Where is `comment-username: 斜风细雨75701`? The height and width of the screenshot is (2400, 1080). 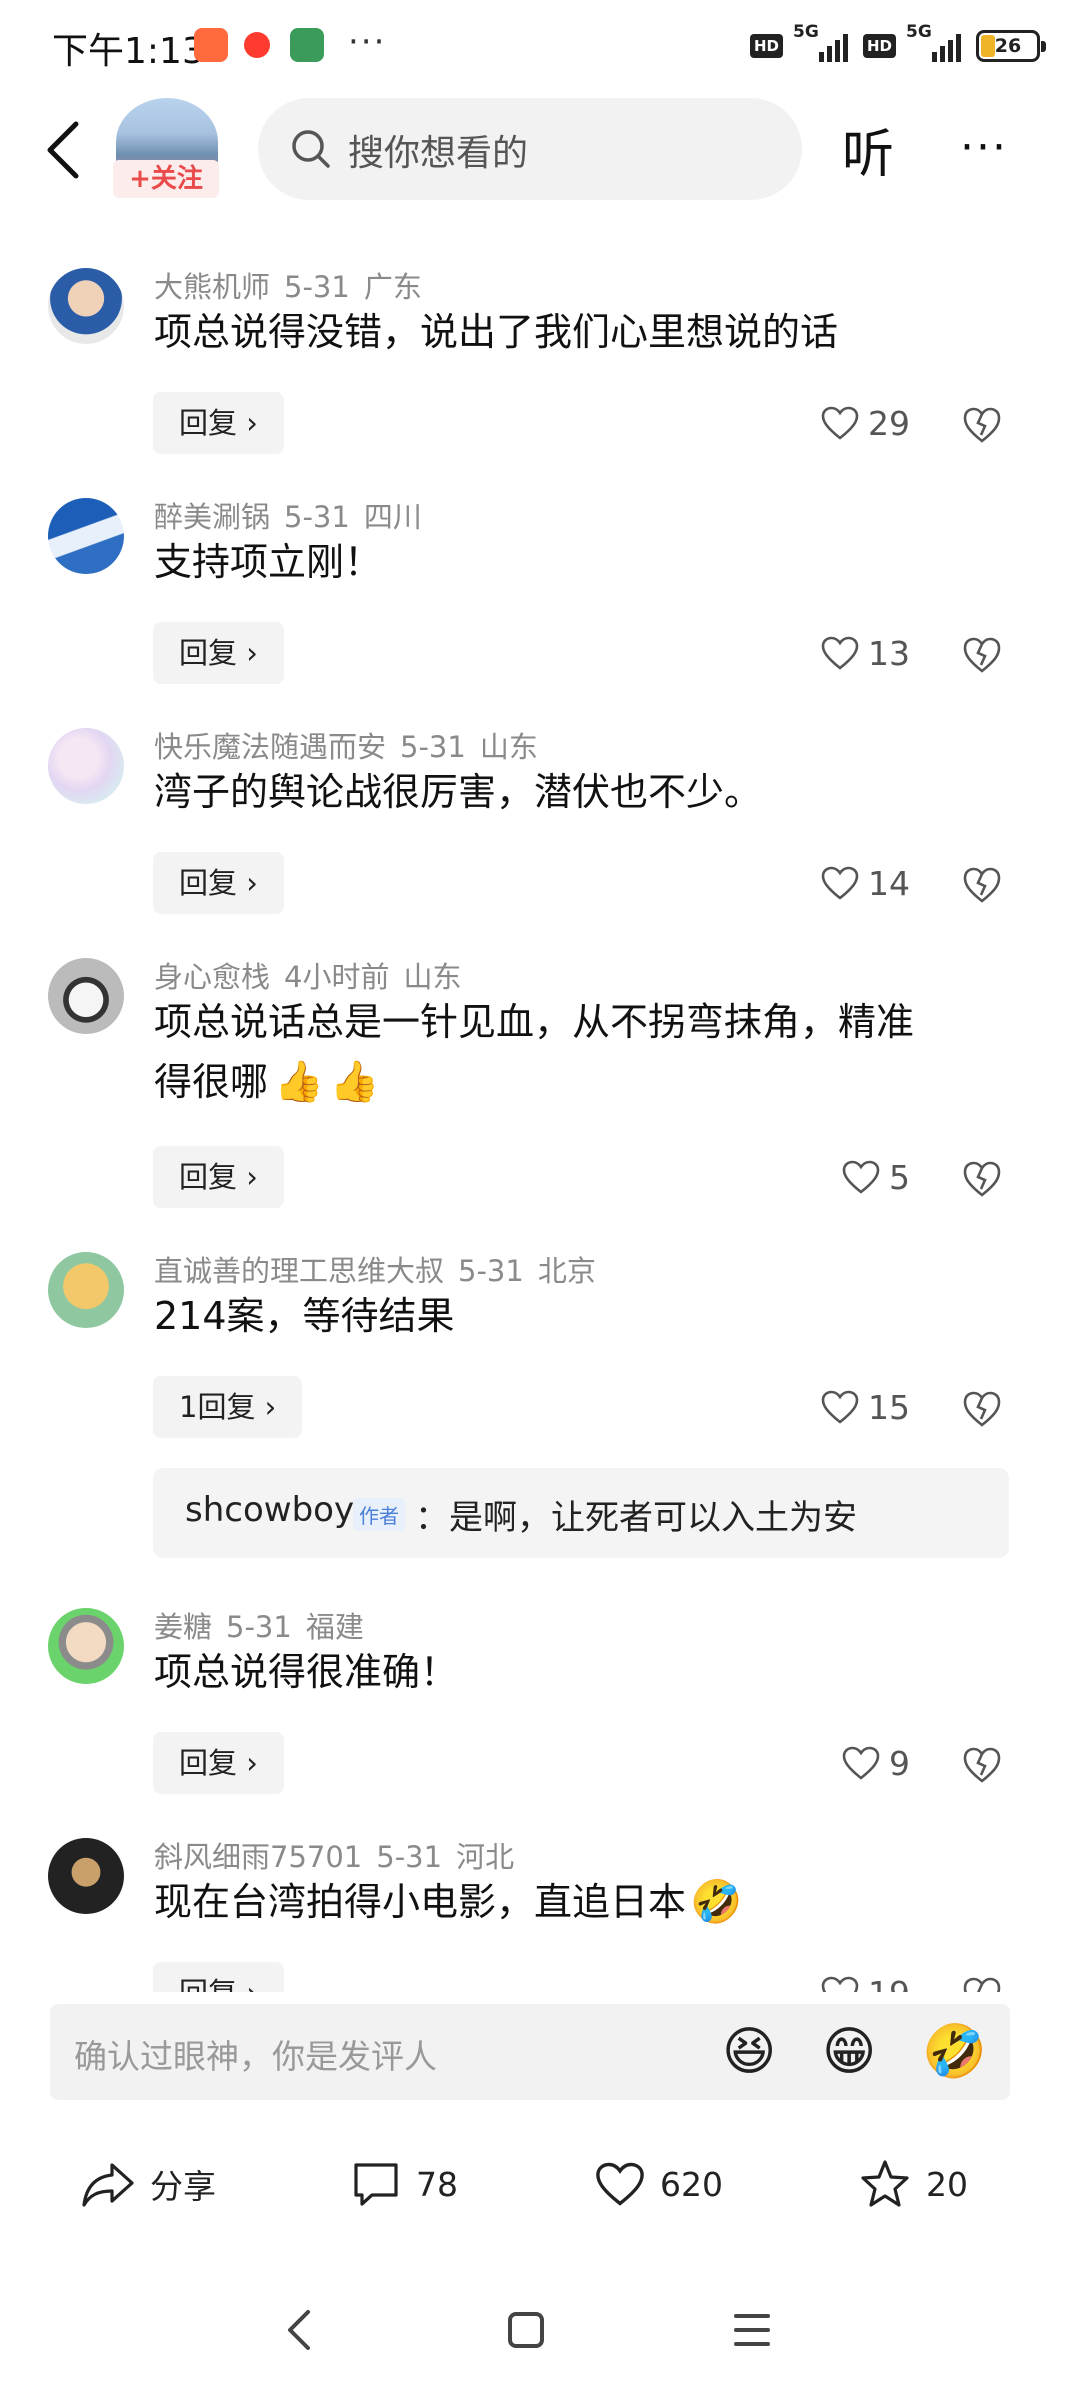 comment-username: 斜风细雨75701 is located at coordinates (258, 1857).